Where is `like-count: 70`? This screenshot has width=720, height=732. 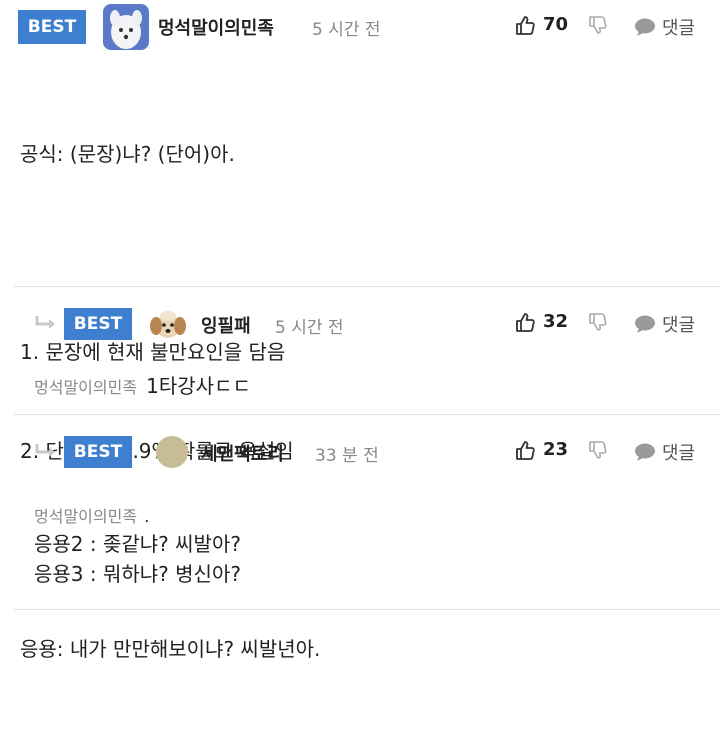 like-count: 70 is located at coordinates (556, 24).